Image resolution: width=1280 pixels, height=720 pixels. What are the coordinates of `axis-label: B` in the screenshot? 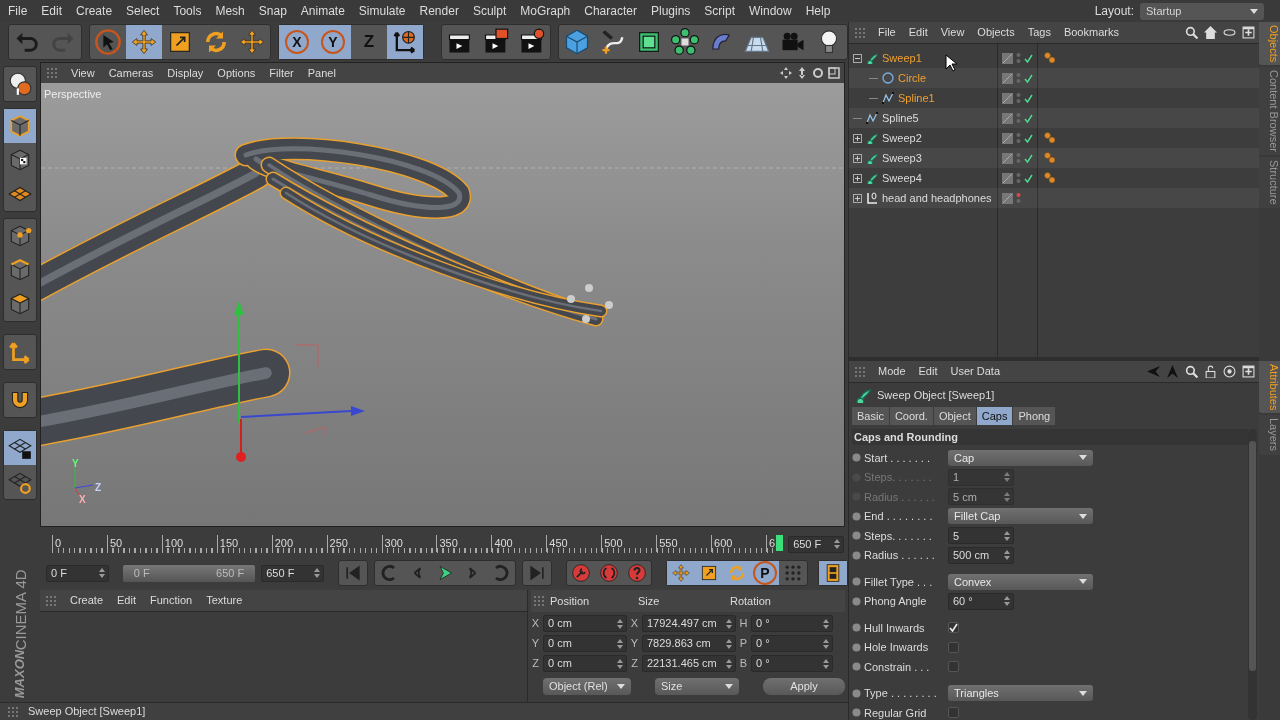 It's located at (743, 664).